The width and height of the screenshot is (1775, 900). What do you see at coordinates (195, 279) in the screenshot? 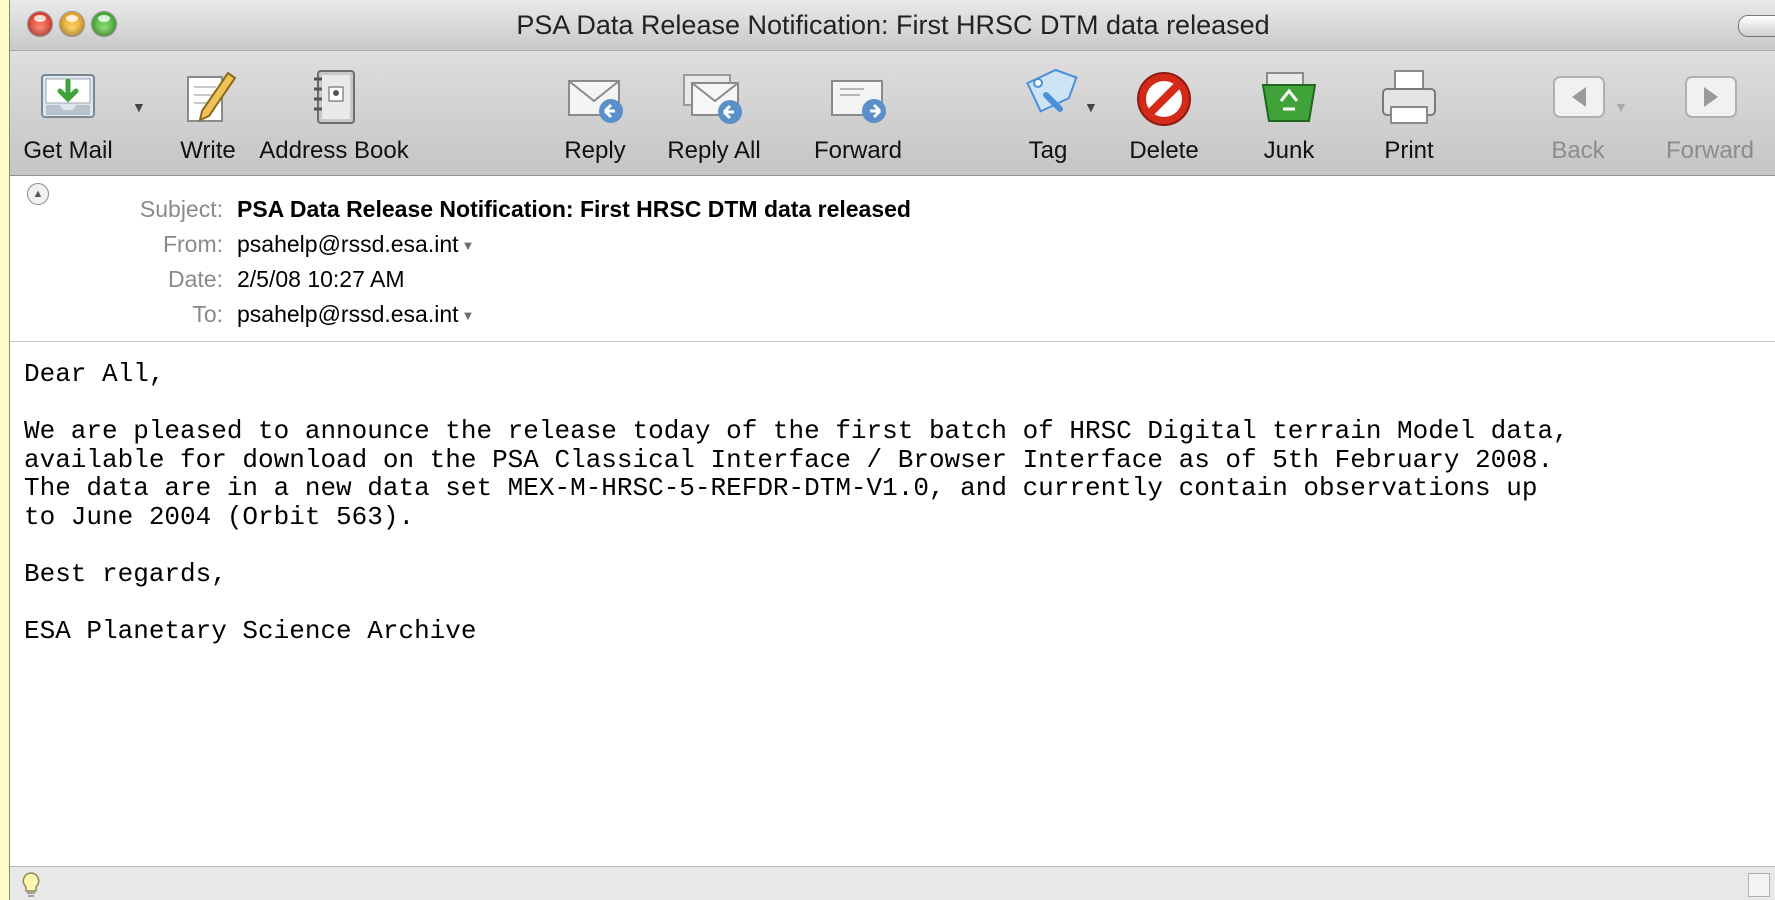
I see `date-label: Date:` at bounding box center [195, 279].